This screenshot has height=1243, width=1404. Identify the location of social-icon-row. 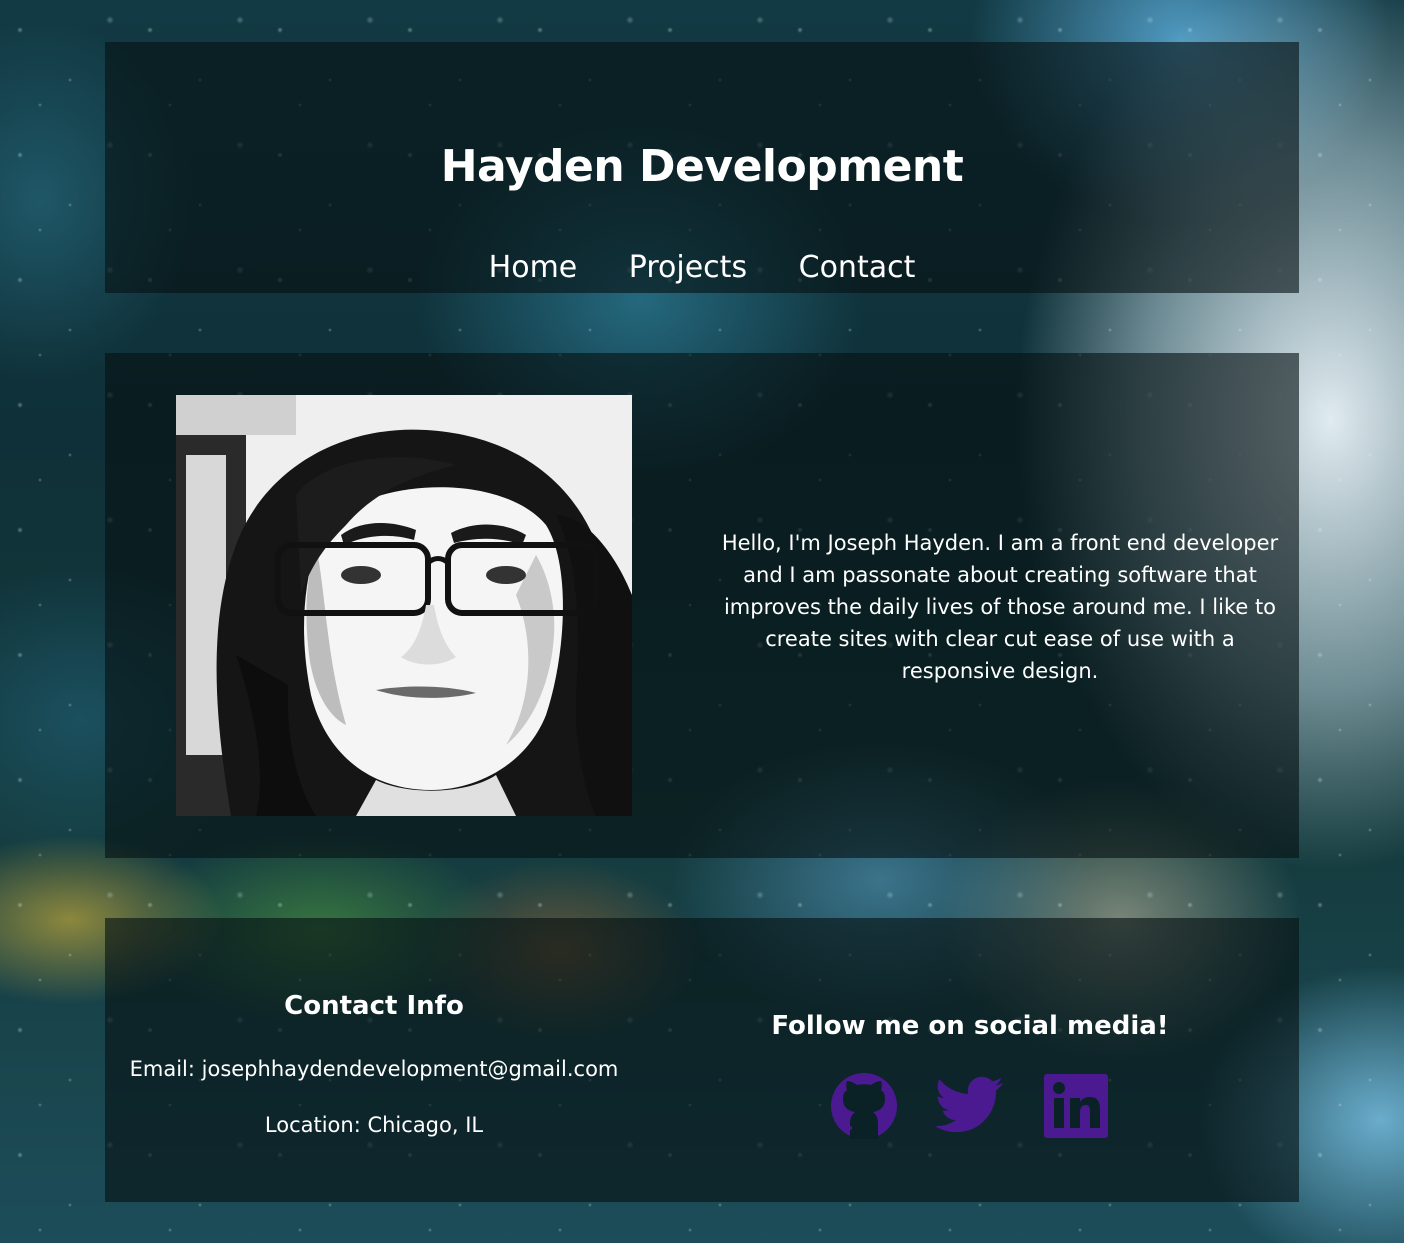
(970, 1106).